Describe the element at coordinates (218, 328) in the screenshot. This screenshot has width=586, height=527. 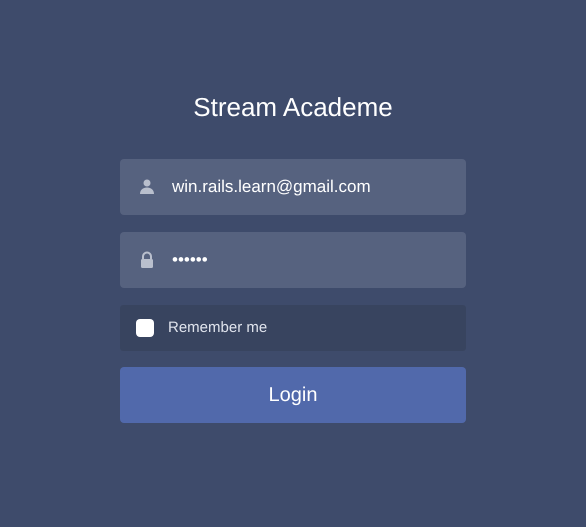
I see `remember-label: Remember me` at that location.